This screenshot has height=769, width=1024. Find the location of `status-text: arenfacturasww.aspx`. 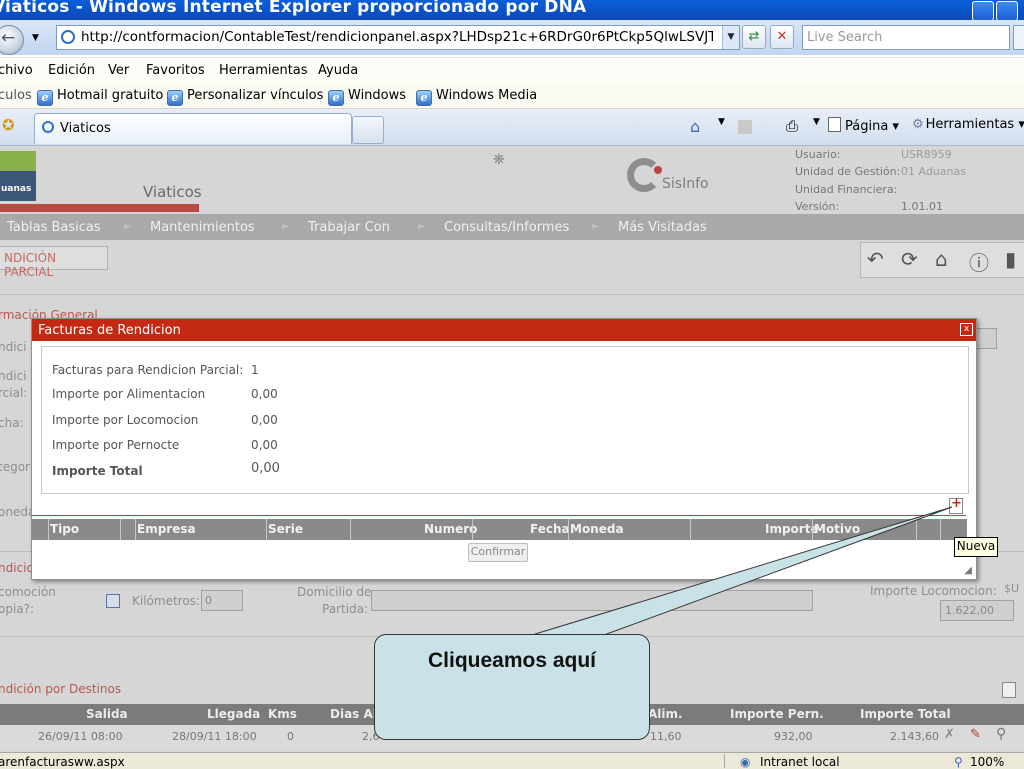

status-text: arenfacturasww.aspx is located at coordinates (62, 762).